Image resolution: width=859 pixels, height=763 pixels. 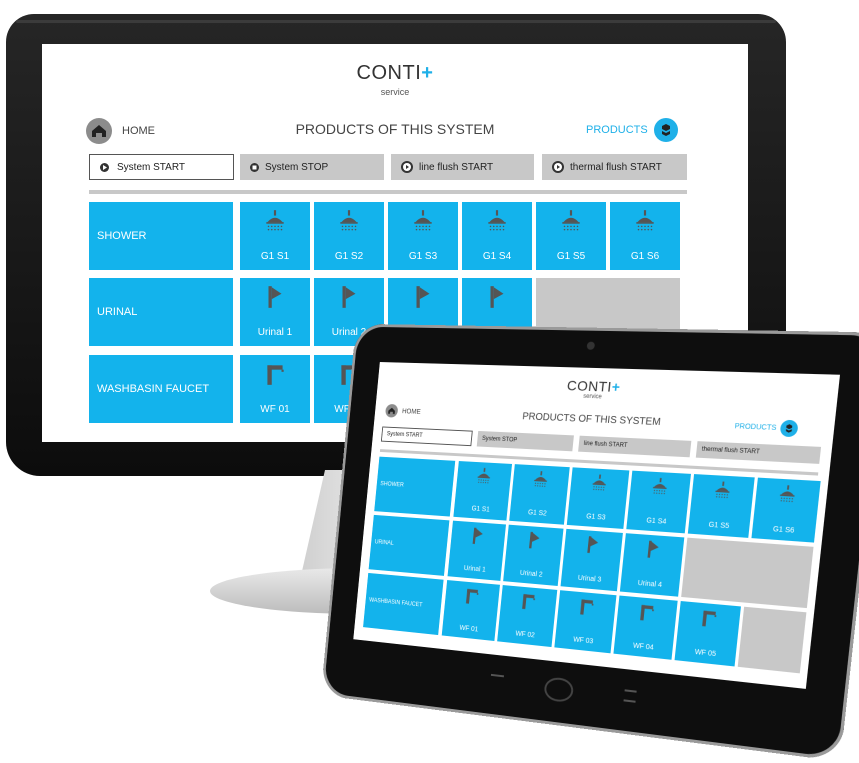 I want to click on system-stop-label: System STOP, so click(x=297, y=167).